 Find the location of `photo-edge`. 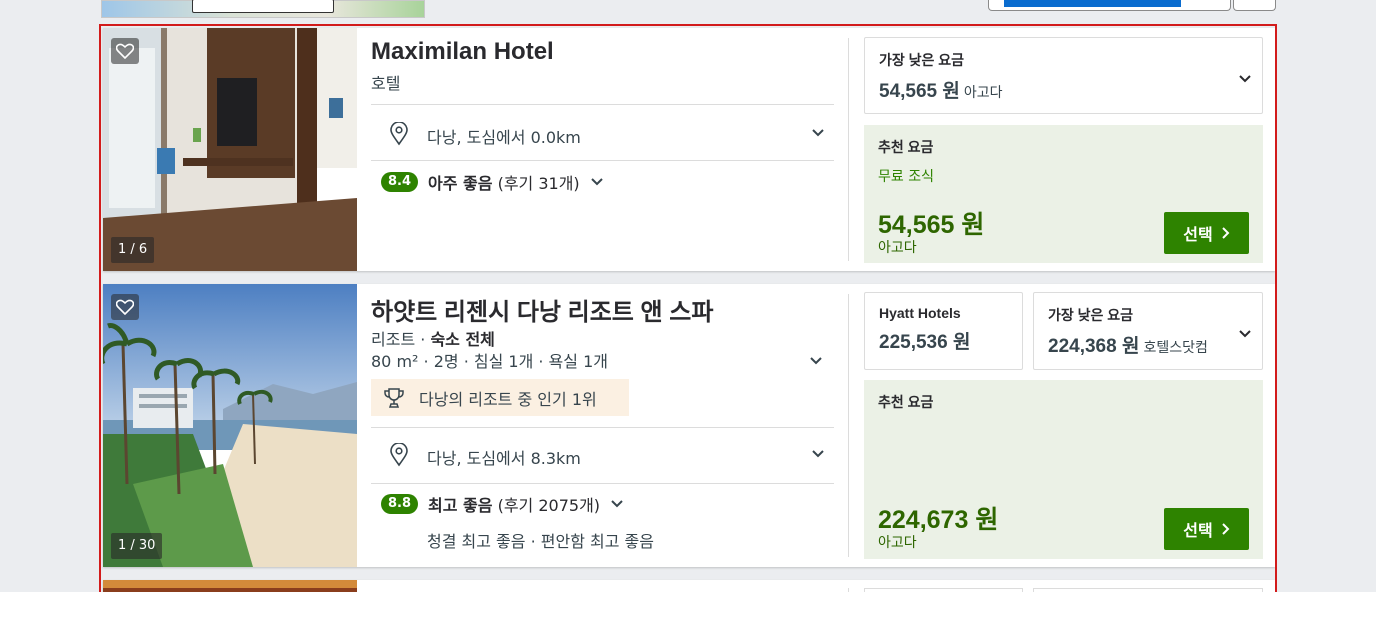

photo-edge is located at coordinates (230, 584).